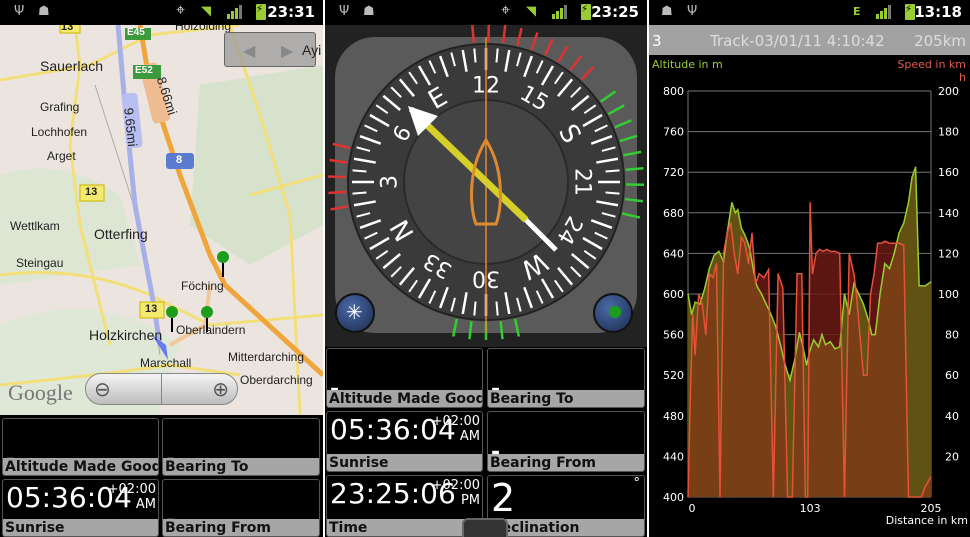 Image resolution: width=970 pixels, height=537 pixels. Describe the element at coordinates (455, 421) in the screenshot. I see `timezone-offset: +02:00` at that location.